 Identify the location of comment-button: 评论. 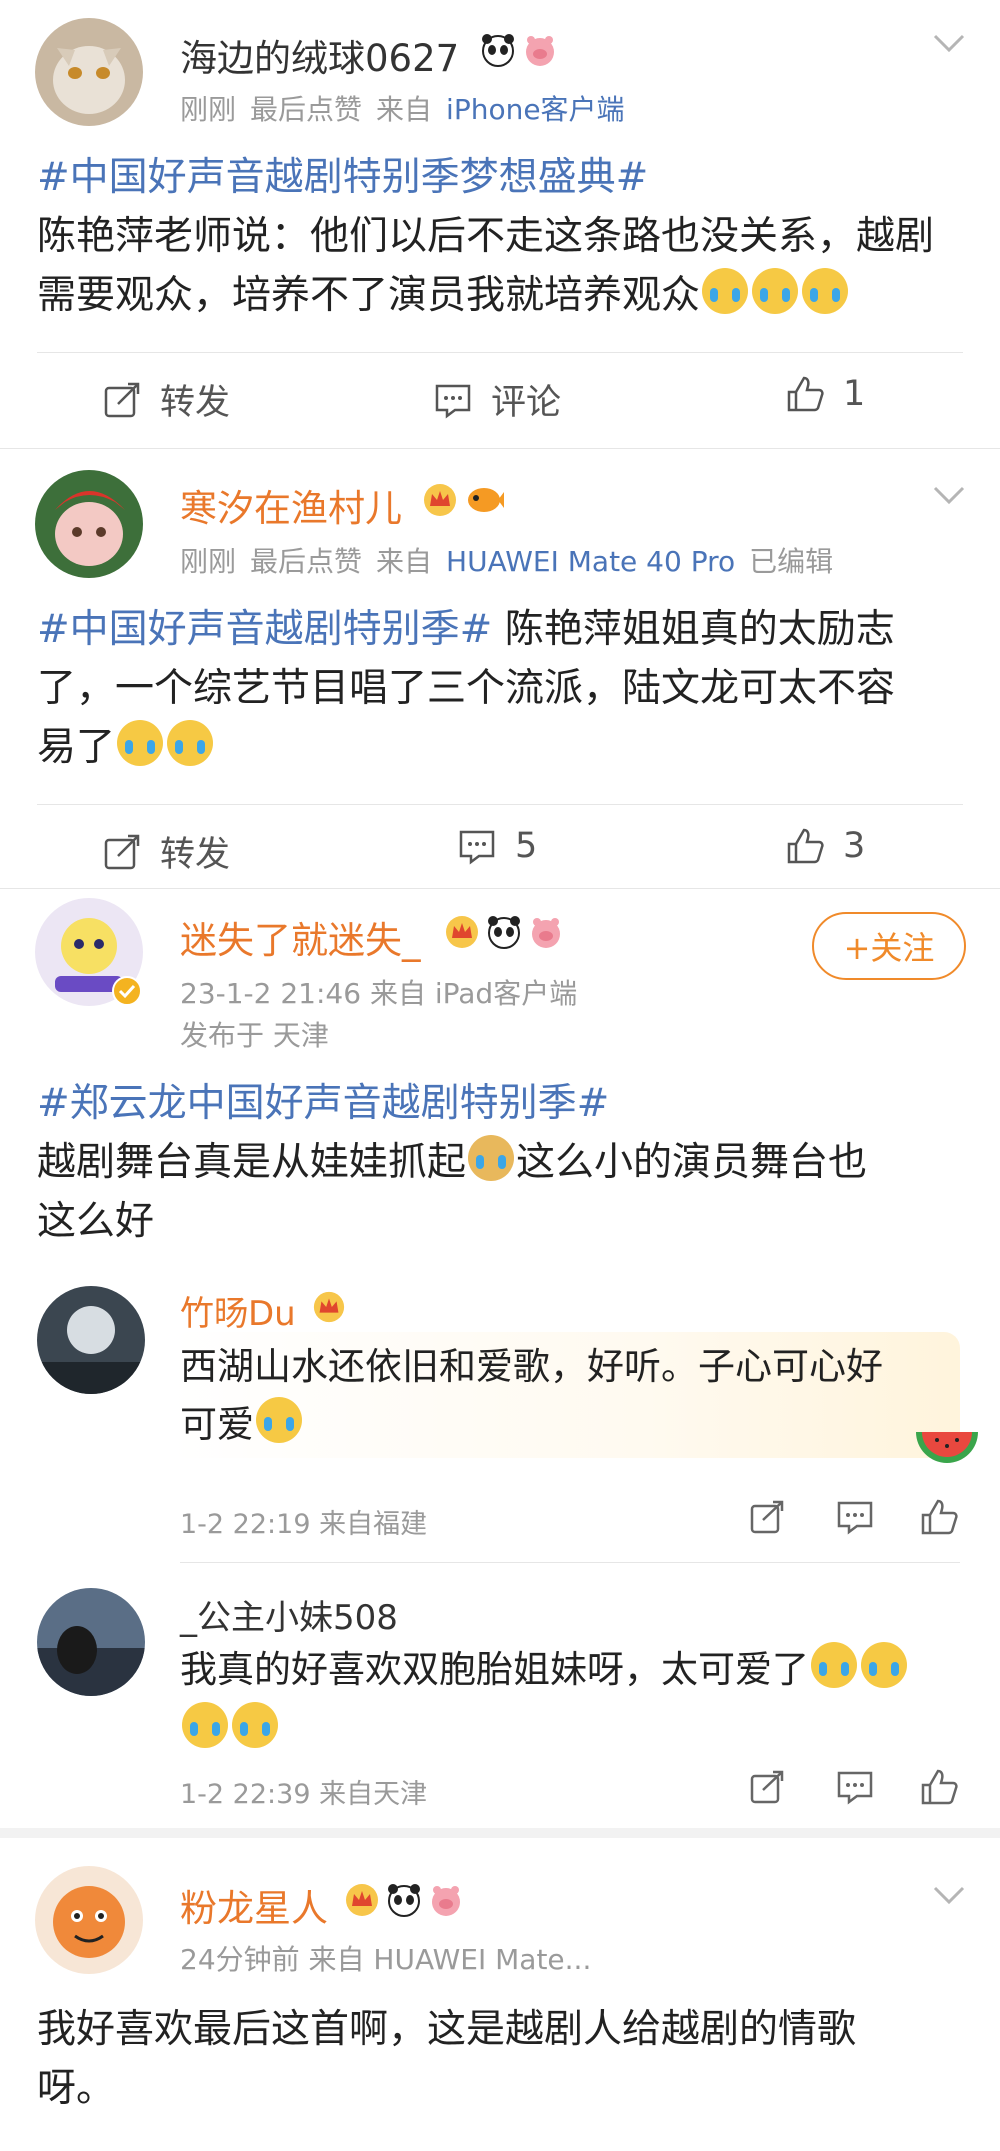
(497, 399).